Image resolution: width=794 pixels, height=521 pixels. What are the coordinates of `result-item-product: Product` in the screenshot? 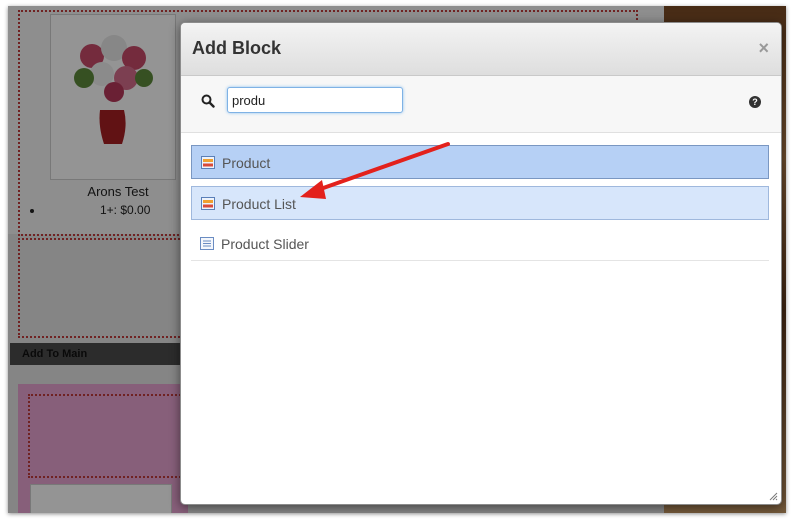 It's located at (480, 162).